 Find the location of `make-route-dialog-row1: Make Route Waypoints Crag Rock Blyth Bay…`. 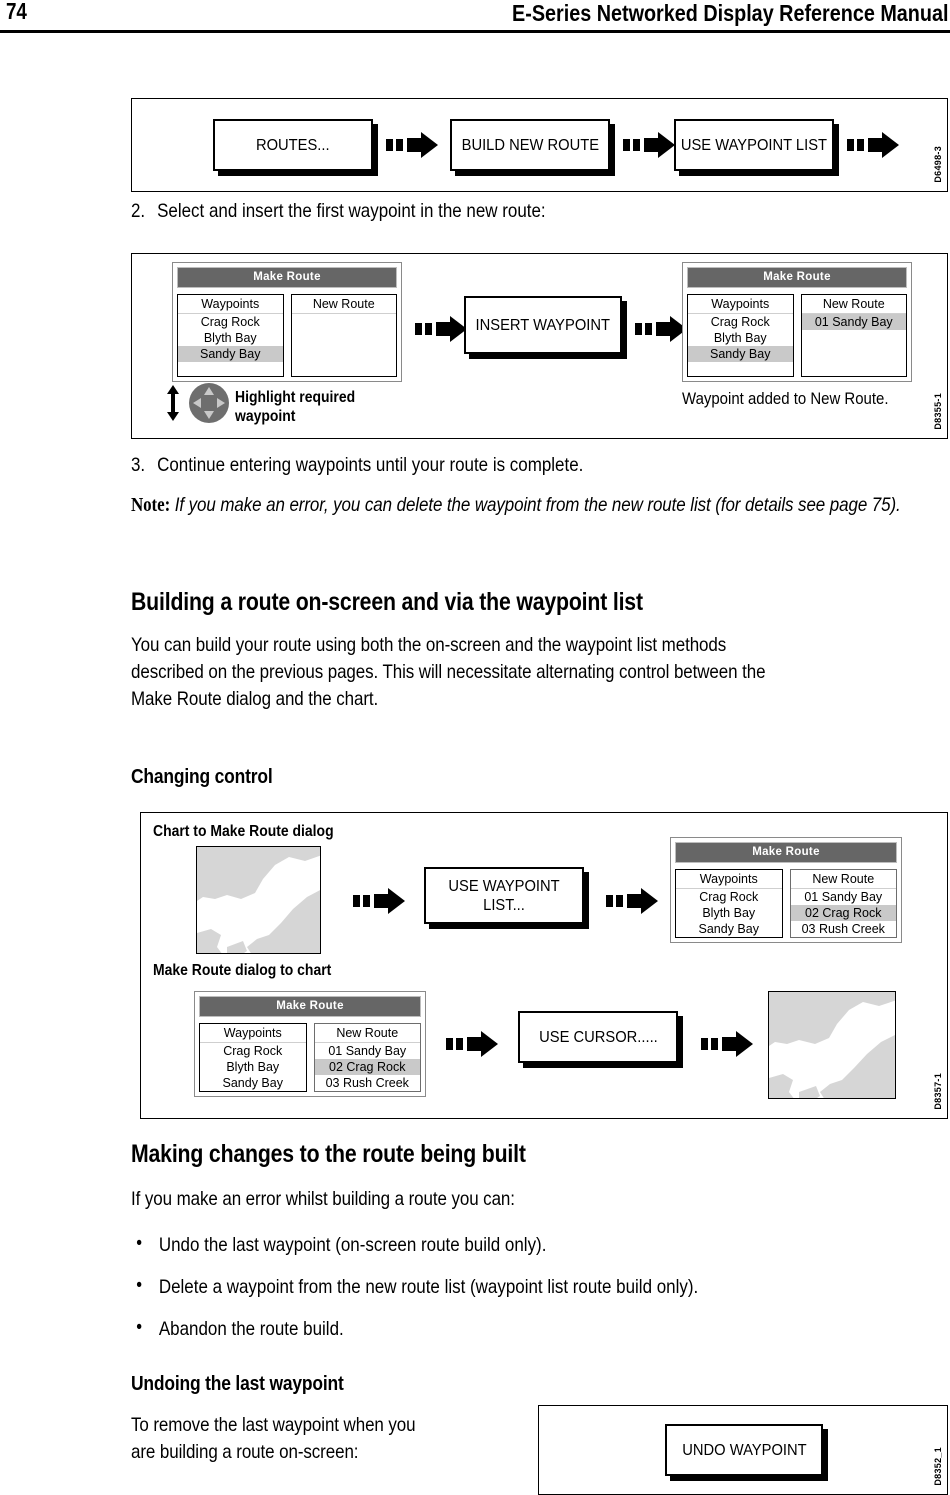

make-route-dialog-row1: Make Route Waypoints Crag Rock Blyth Bay… is located at coordinates (786, 890).